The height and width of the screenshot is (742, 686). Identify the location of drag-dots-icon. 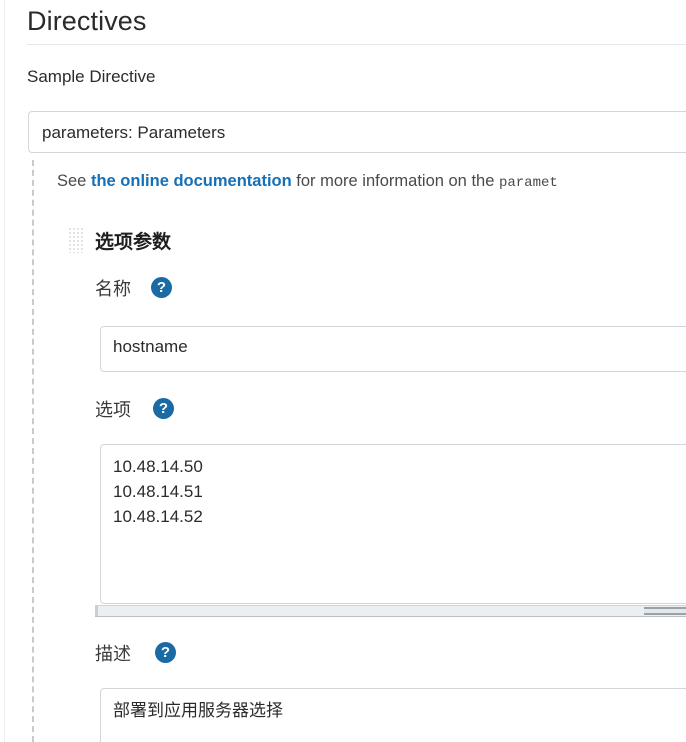
(76, 240).